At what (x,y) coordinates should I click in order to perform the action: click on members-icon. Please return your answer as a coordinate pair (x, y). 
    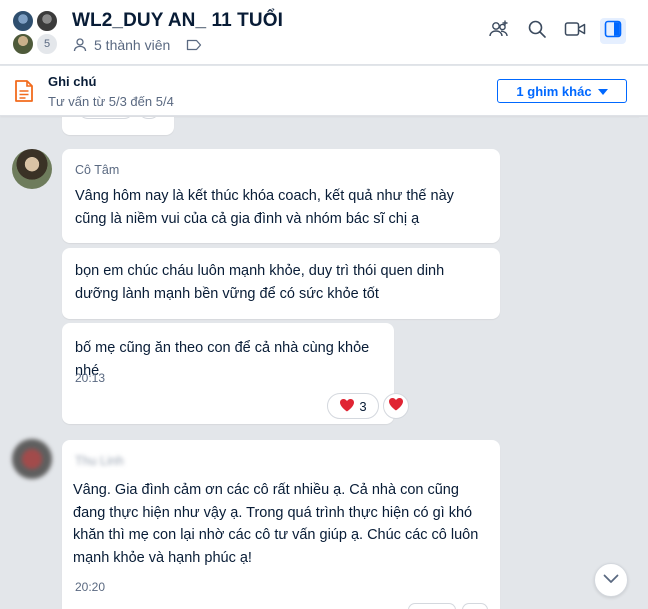
    Looking at the image, I should click on (80, 45).